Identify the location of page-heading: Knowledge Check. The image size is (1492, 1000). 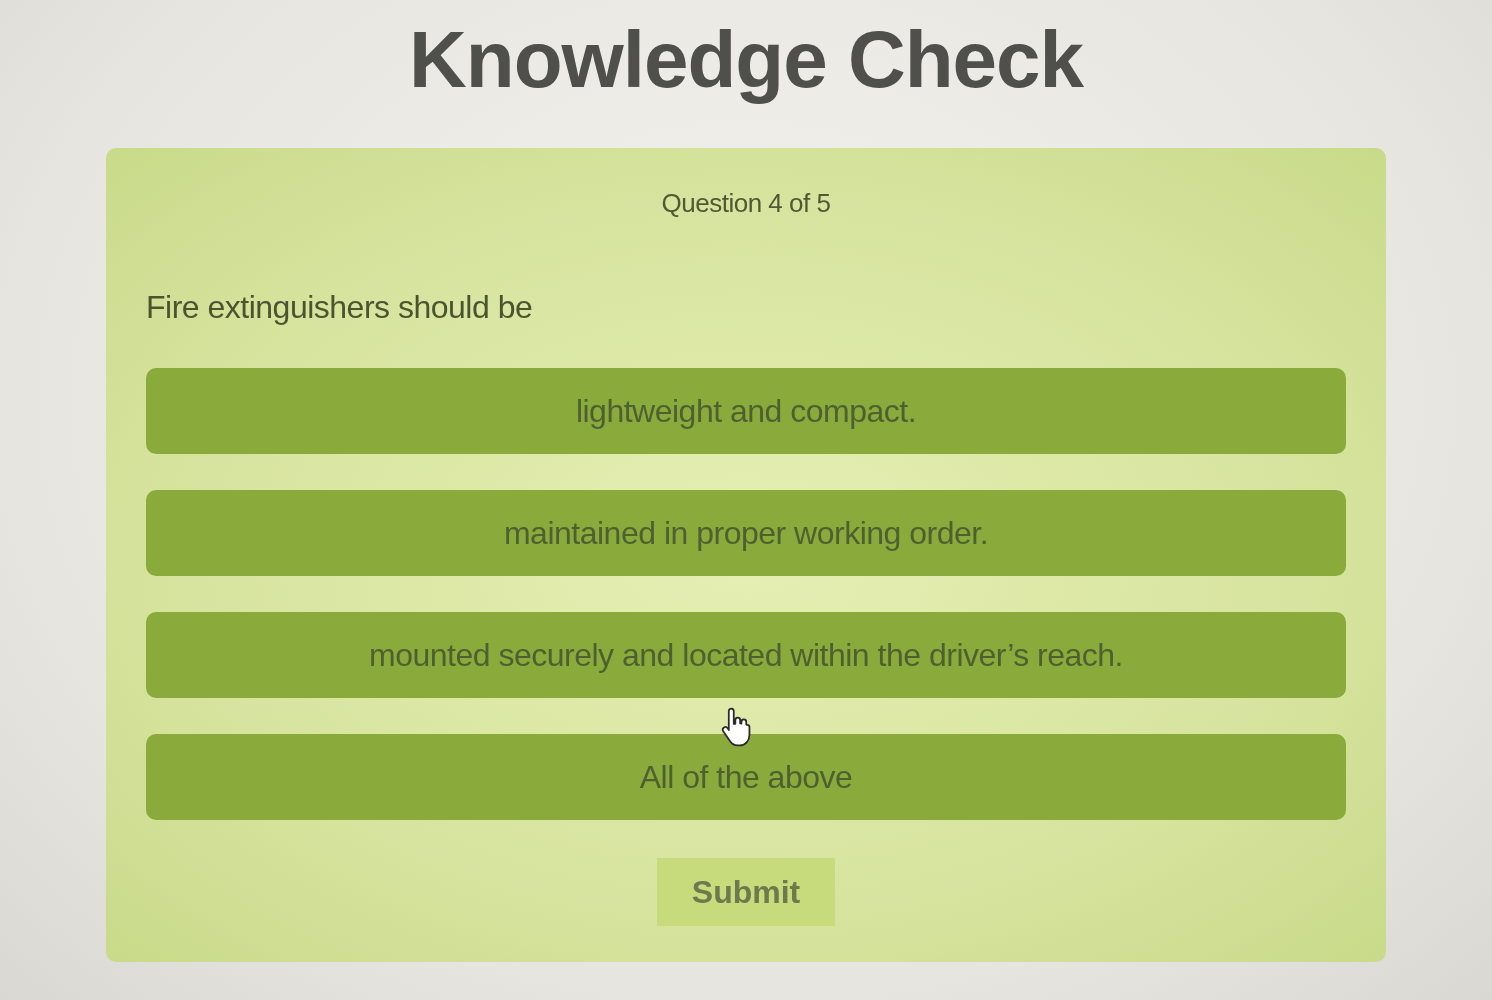
(746, 60).